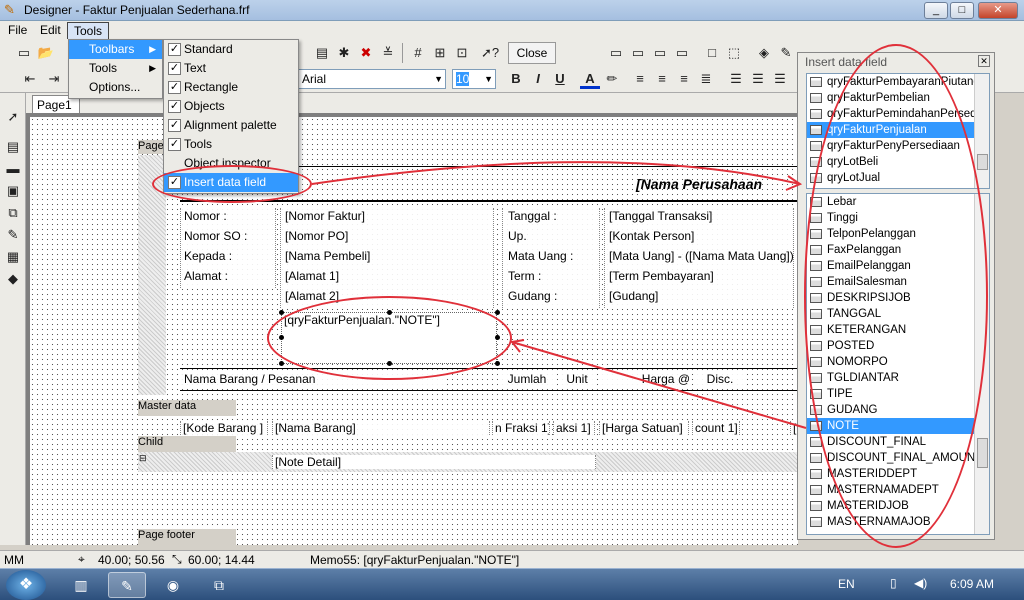  What do you see at coordinates (512, 584) in the screenshot?
I see `taskbar: ❖ ▥ ✎ ◉ ⧉ EN ▯ ◀) 6:09 AM` at bounding box center [512, 584].